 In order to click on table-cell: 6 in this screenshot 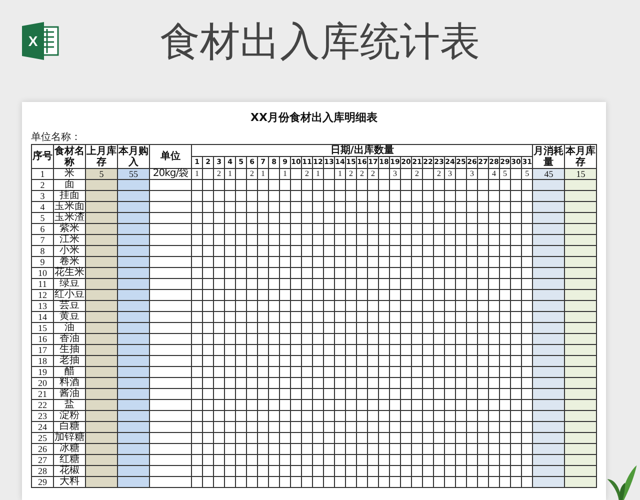, I will do `click(43, 229)`.